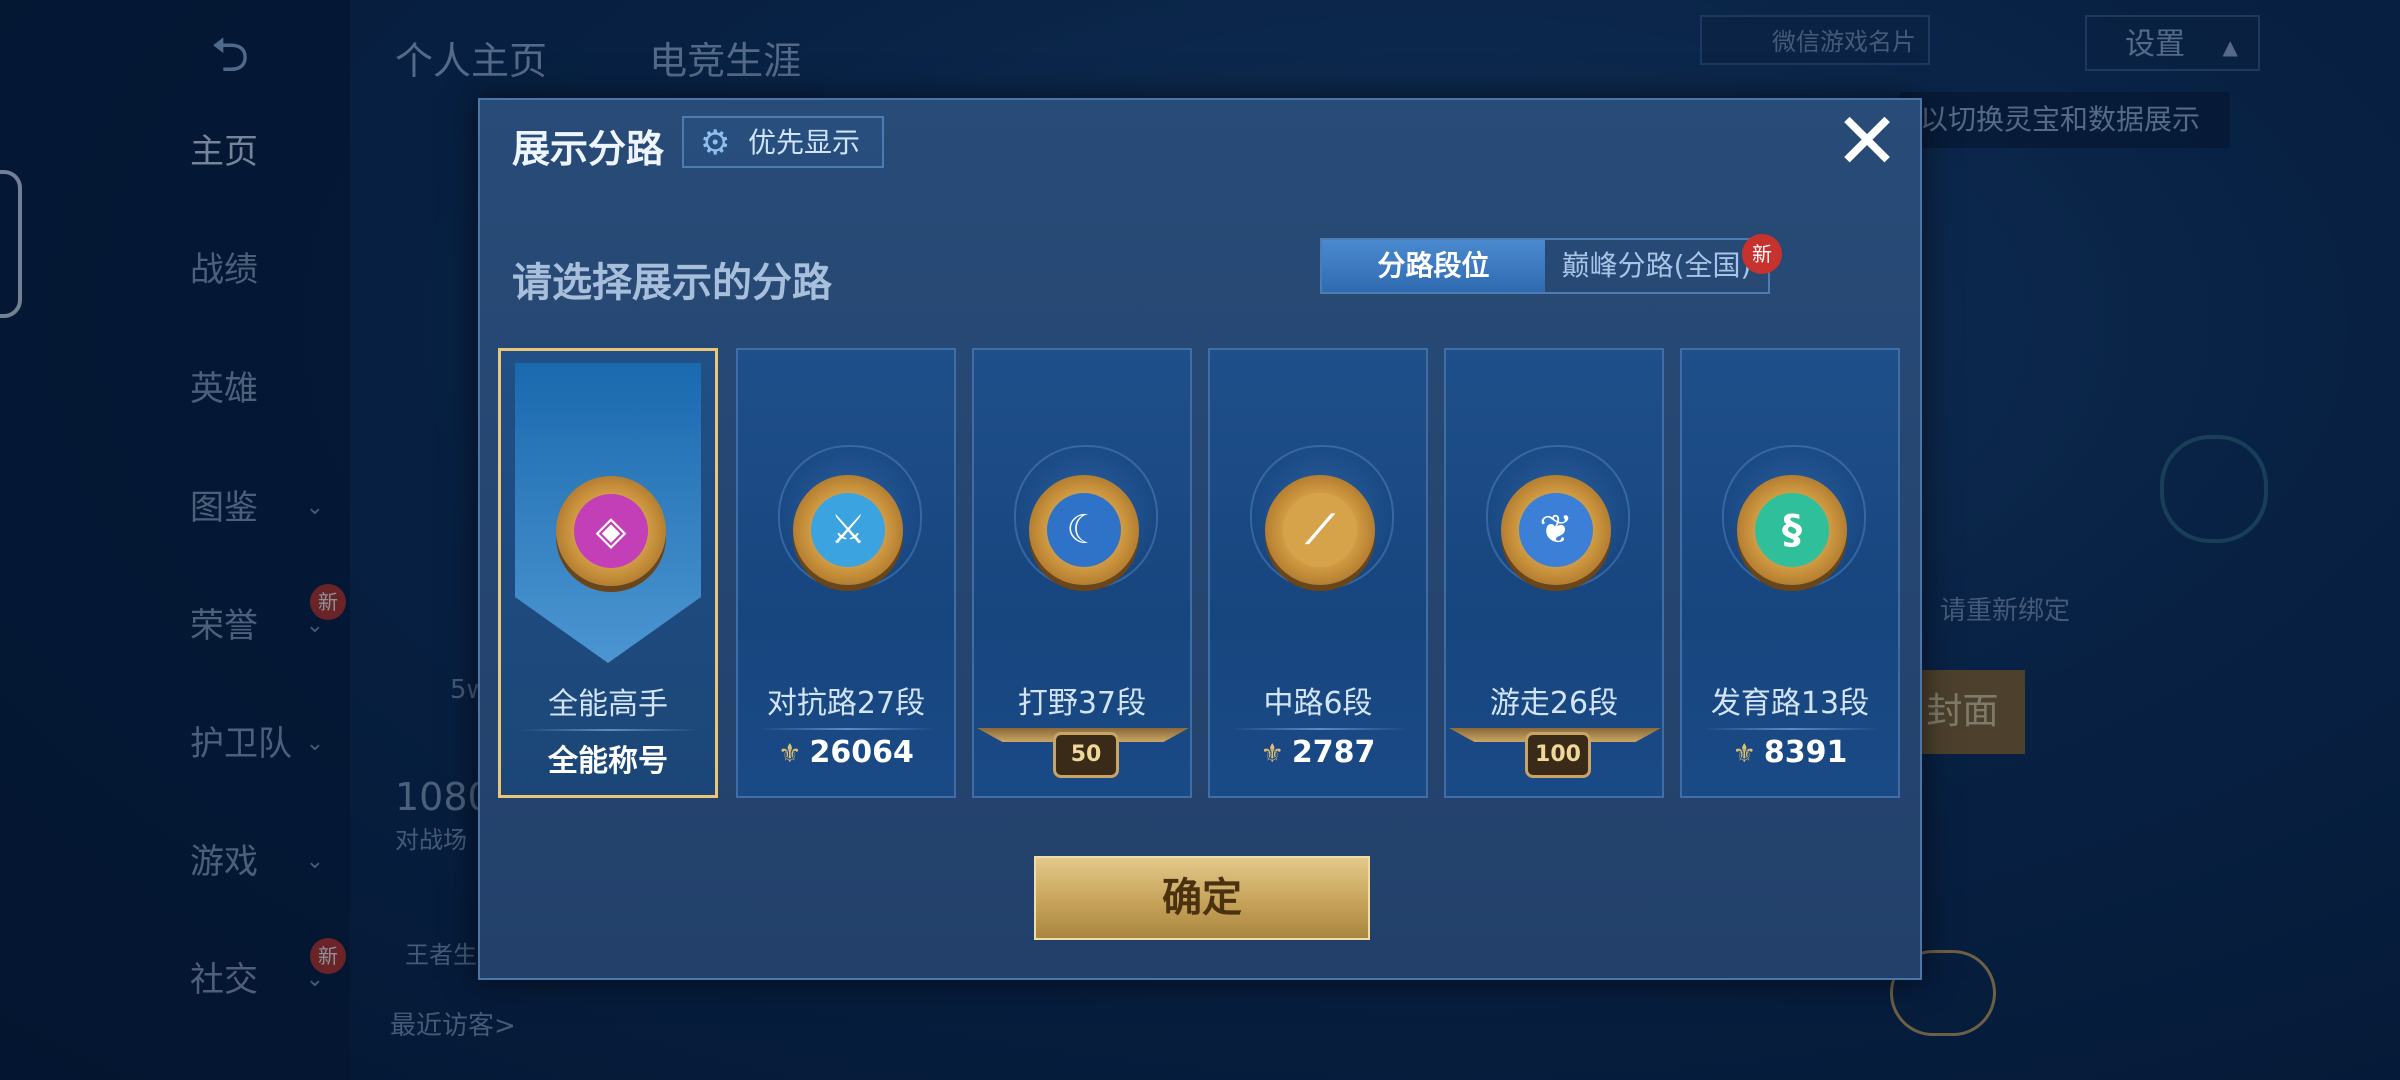  I want to click on close-icon: ✕, so click(1867, 142).